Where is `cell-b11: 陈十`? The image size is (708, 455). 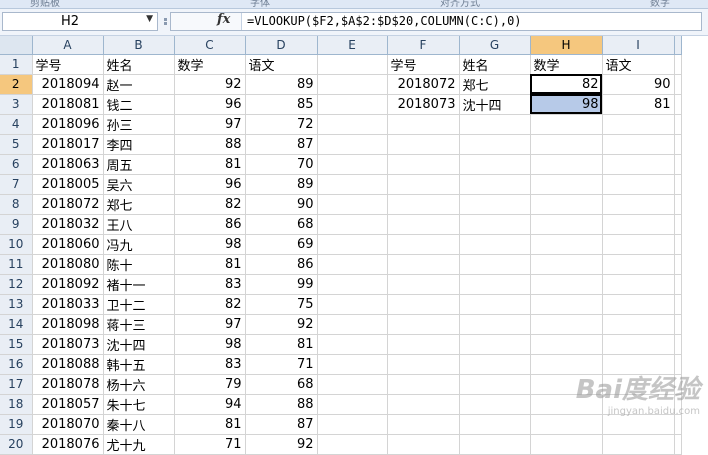
cell-b11: 陈十 is located at coordinates (139, 264).